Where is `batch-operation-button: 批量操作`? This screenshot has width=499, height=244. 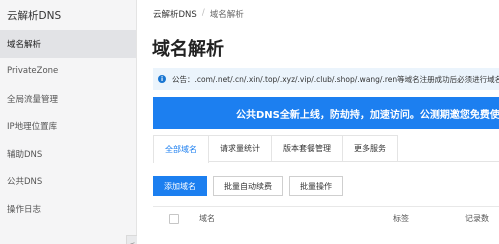 batch-operation-button: 批量操作 is located at coordinates (316, 186).